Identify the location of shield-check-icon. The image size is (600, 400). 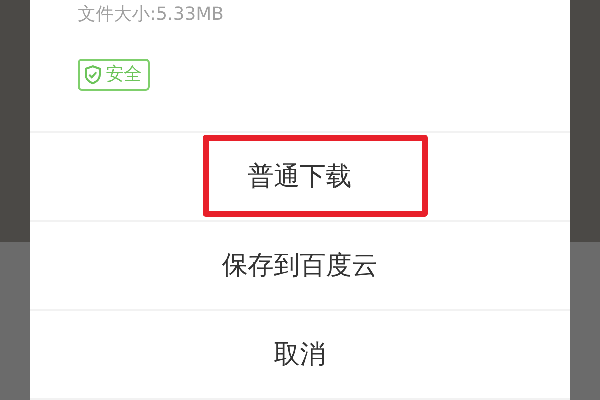
(93, 75).